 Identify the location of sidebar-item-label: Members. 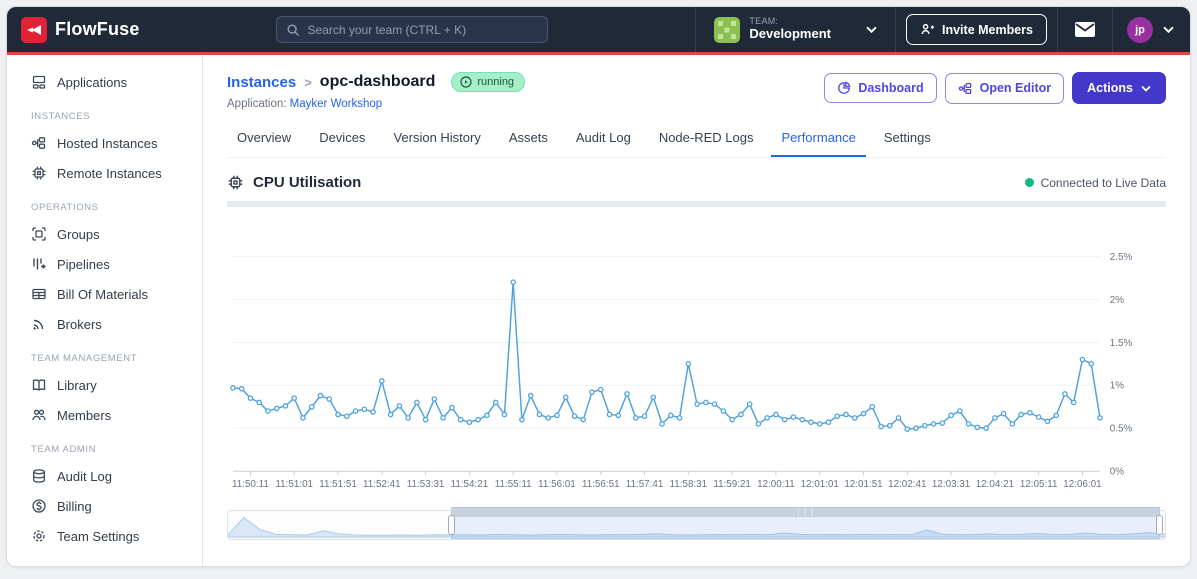
(84, 415).